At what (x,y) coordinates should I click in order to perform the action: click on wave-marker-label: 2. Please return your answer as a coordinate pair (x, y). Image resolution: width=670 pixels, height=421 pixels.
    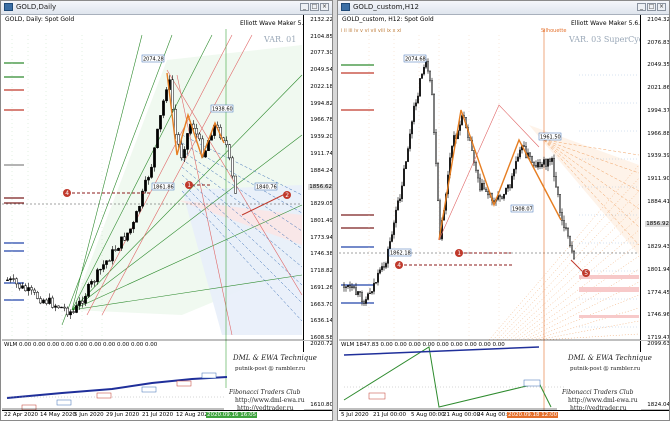
    Looking at the image, I should click on (287, 195).